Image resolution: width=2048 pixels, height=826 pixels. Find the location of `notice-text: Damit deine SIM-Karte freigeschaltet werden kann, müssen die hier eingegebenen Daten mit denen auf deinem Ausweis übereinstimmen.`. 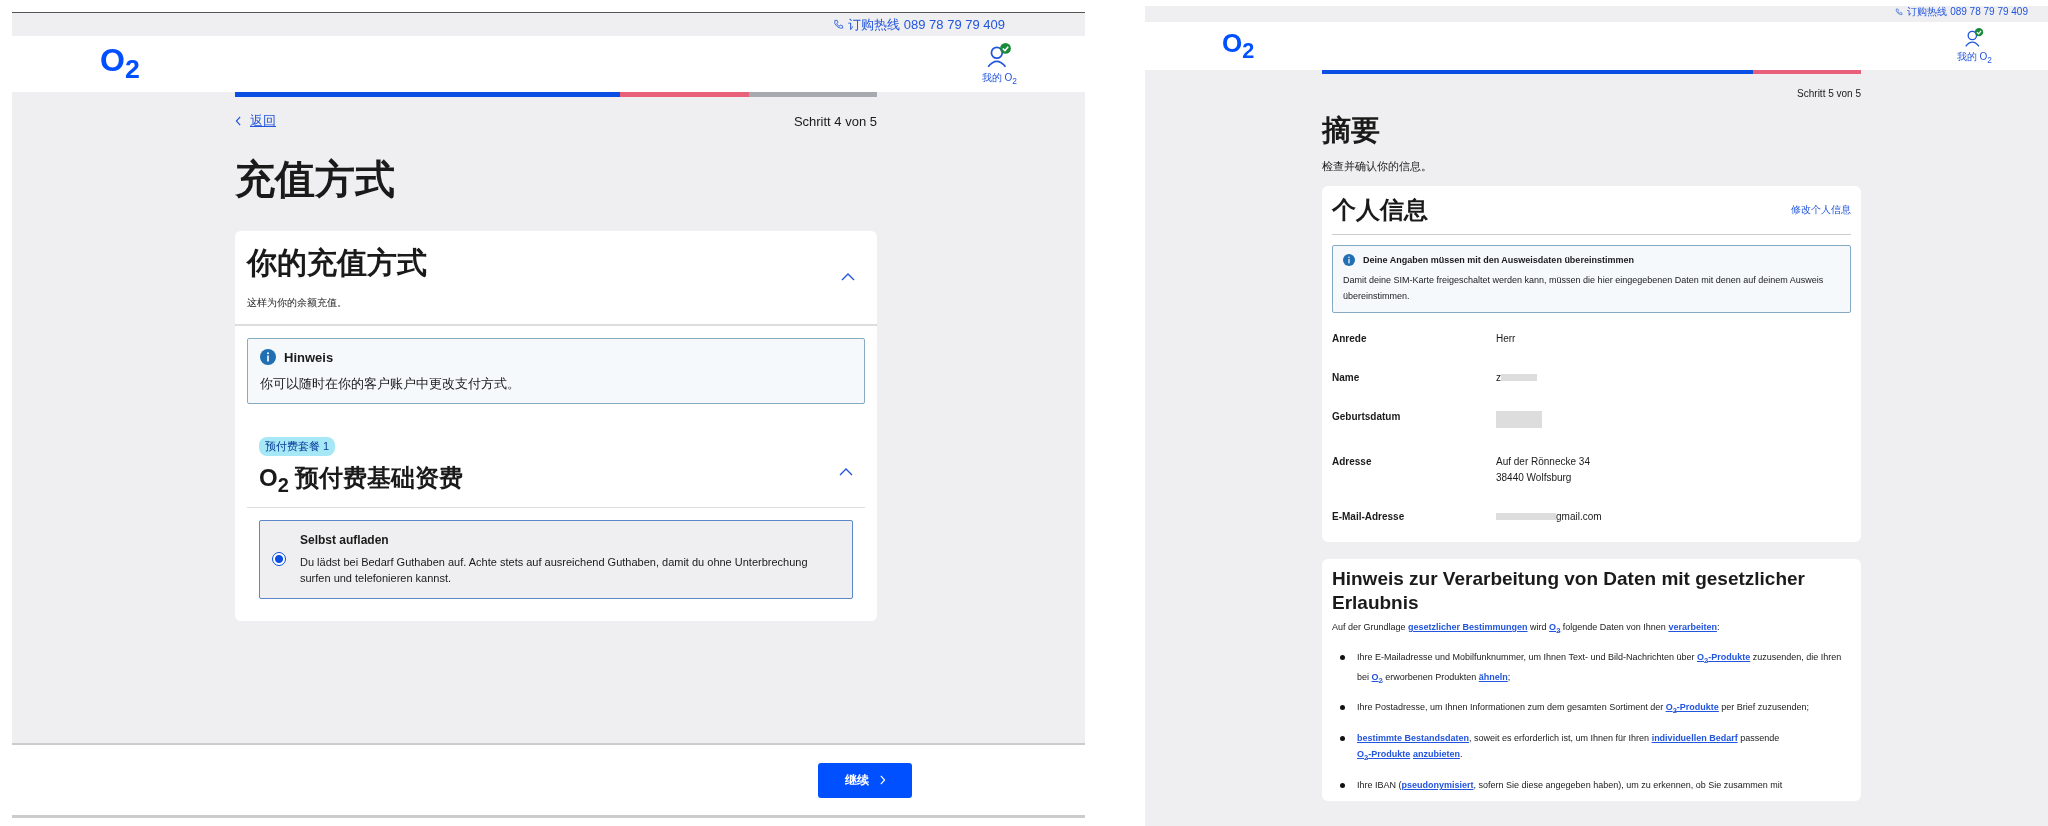

notice-text: Damit deine SIM-Karte freigeschaltet werden kann, müssen die hier eingegebenen Daten mit denen auf deinem Ausweis übereinstimmen. is located at coordinates (1584, 288).